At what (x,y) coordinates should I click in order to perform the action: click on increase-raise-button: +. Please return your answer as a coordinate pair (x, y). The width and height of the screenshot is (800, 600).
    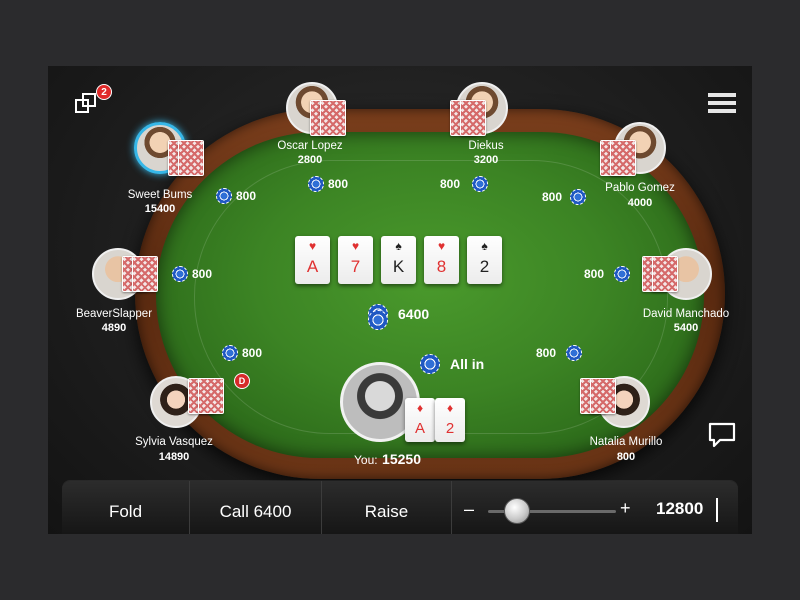
    Looking at the image, I should click on (625, 508).